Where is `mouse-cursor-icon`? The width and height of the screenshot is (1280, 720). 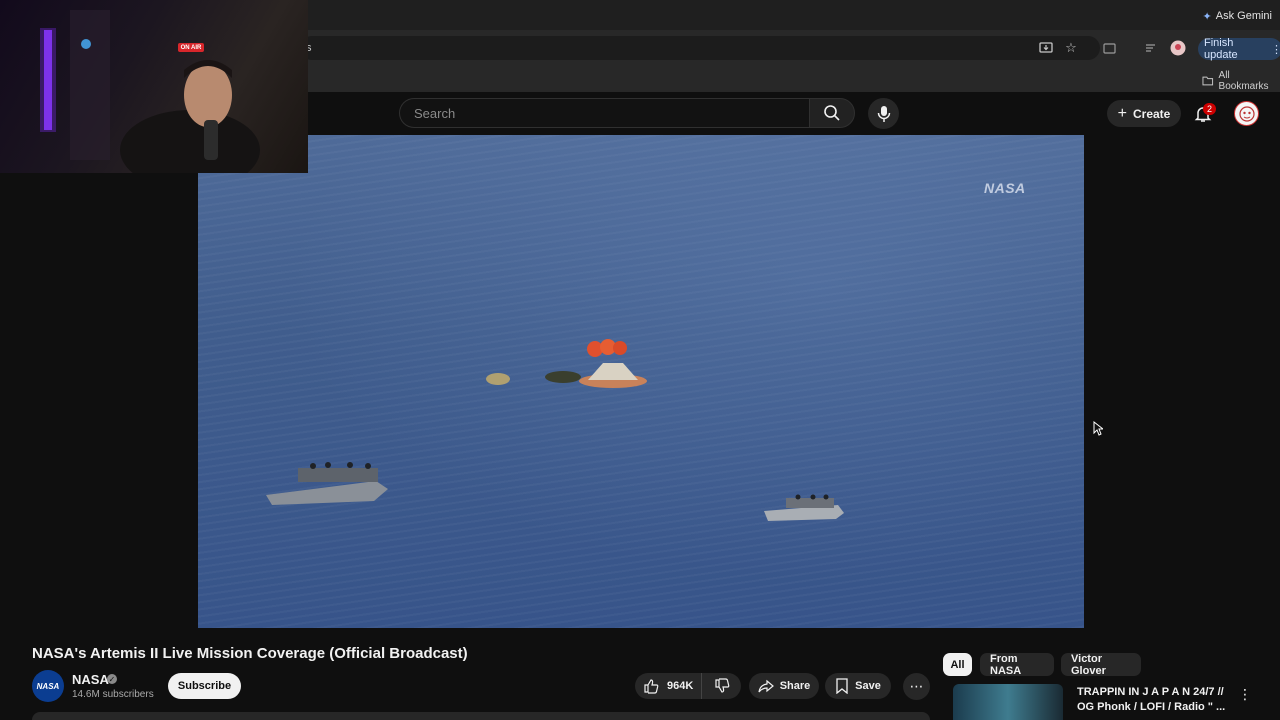
mouse-cursor-icon is located at coordinates (1098, 428).